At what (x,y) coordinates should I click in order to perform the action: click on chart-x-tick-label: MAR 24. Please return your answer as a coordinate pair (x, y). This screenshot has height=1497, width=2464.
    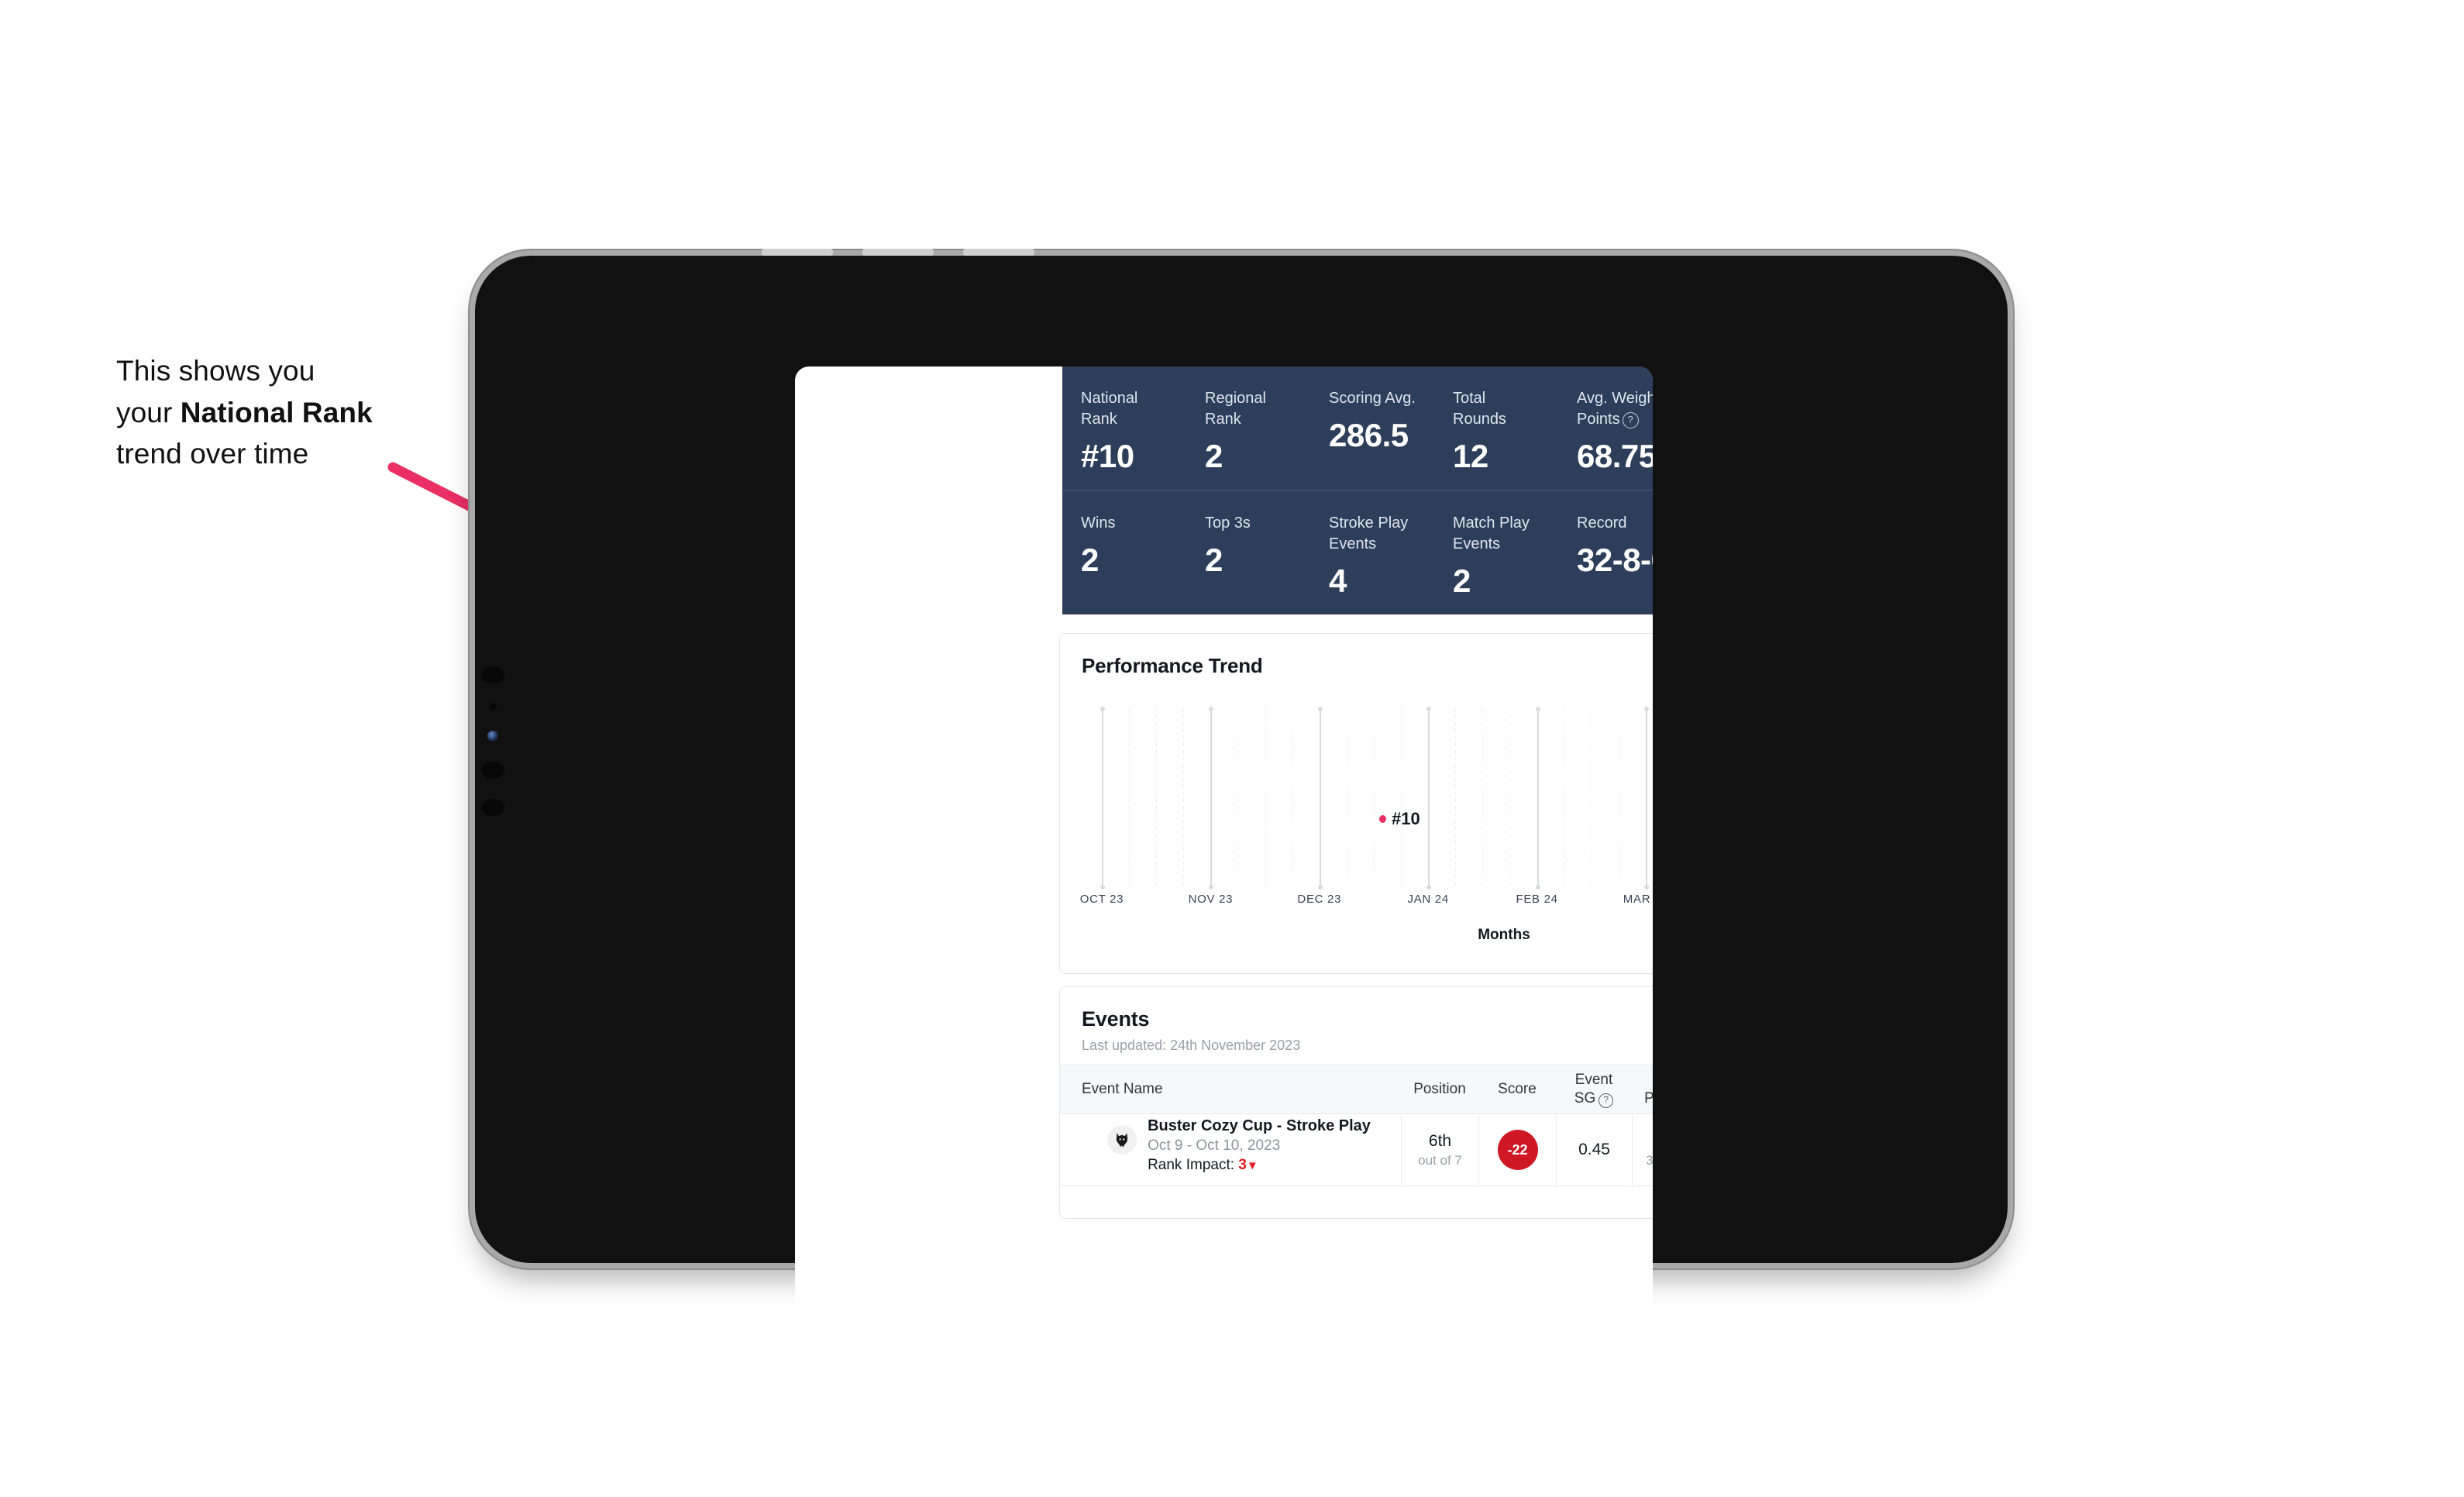
    Looking at the image, I should click on (1638, 900).